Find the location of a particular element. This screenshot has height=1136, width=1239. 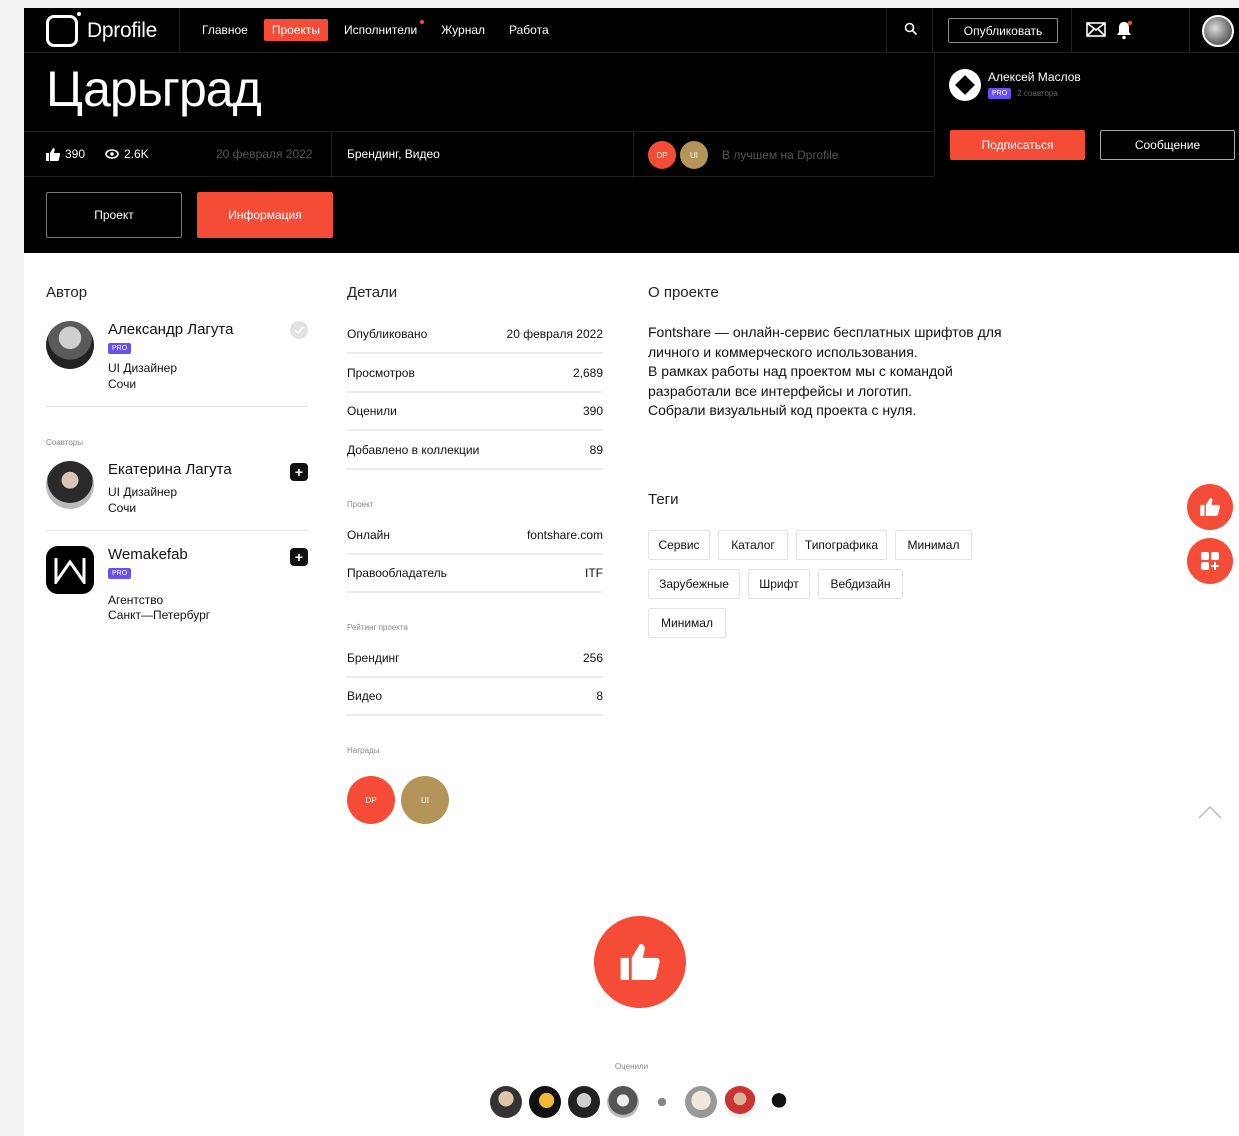

nav-link-main: Главное is located at coordinates (225, 30).